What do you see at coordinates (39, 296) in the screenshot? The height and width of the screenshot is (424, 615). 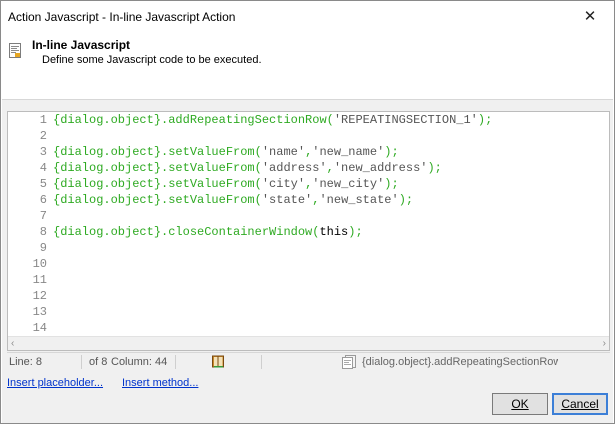 I see `line-number: 12` at bounding box center [39, 296].